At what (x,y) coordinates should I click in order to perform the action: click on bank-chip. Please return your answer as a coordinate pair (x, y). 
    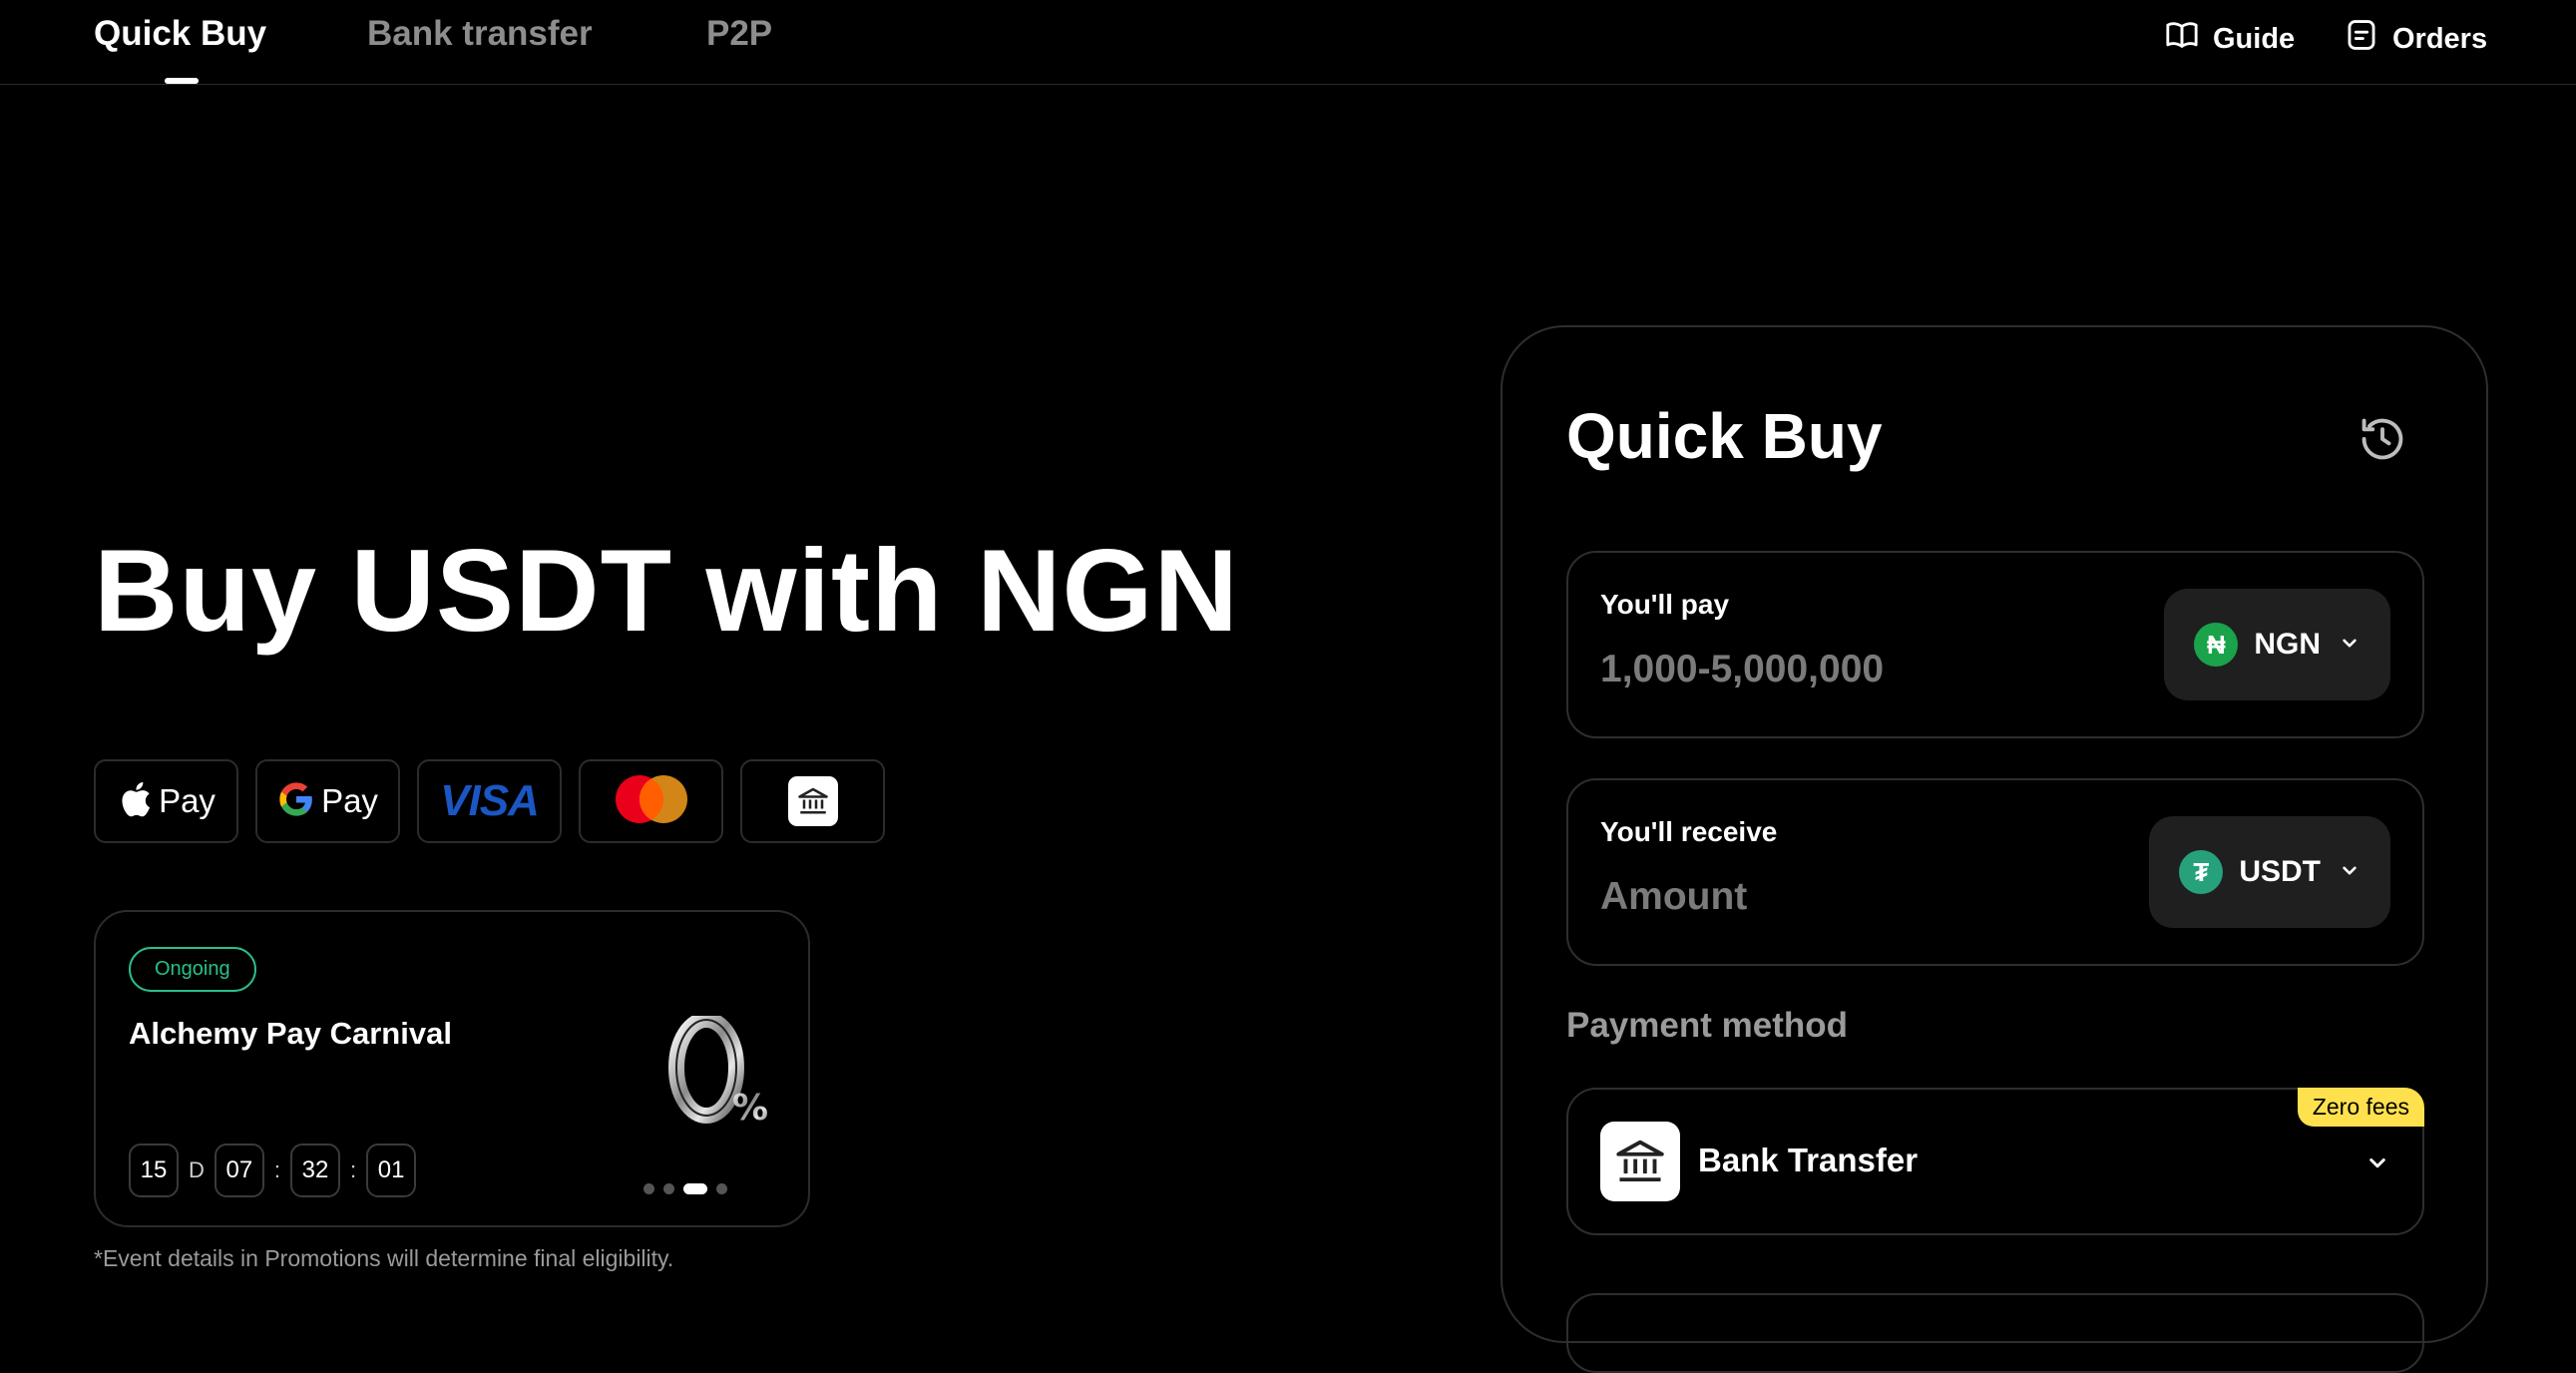
    Looking at the image, I should click on (812, 801).